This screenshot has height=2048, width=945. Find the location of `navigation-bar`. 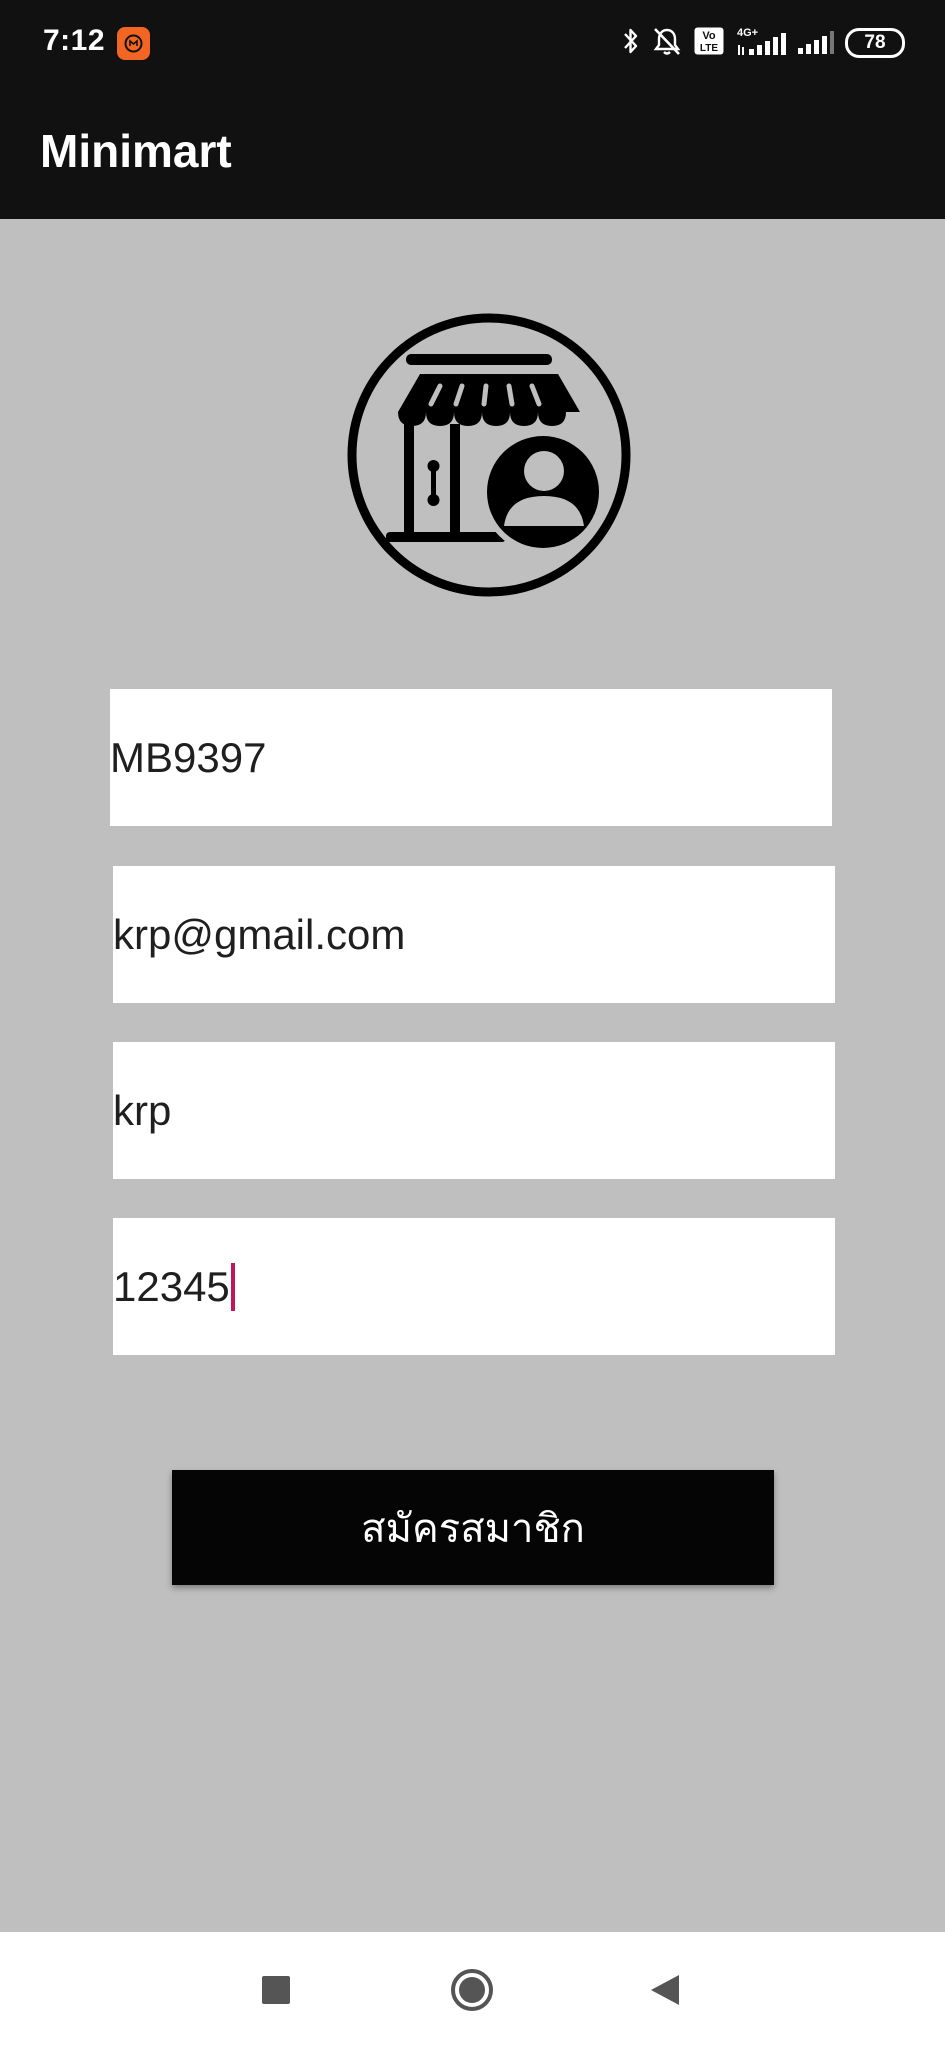

navigation-bar is located at coordinates (472, 1990).